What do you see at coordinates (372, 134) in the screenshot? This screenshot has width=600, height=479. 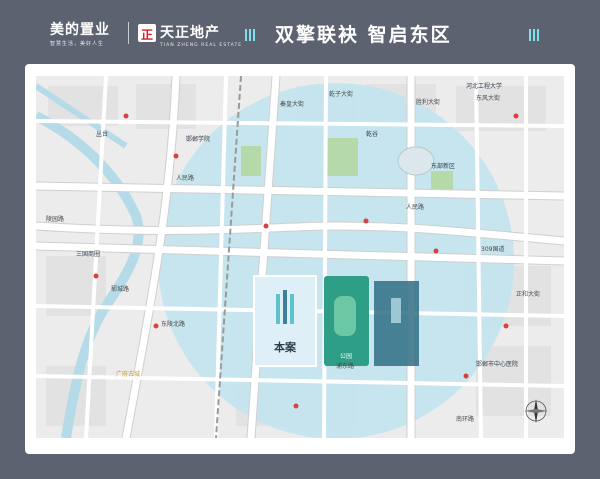 I see `place-label-qiangu: 乾谷` at bounding box center [372, 134].